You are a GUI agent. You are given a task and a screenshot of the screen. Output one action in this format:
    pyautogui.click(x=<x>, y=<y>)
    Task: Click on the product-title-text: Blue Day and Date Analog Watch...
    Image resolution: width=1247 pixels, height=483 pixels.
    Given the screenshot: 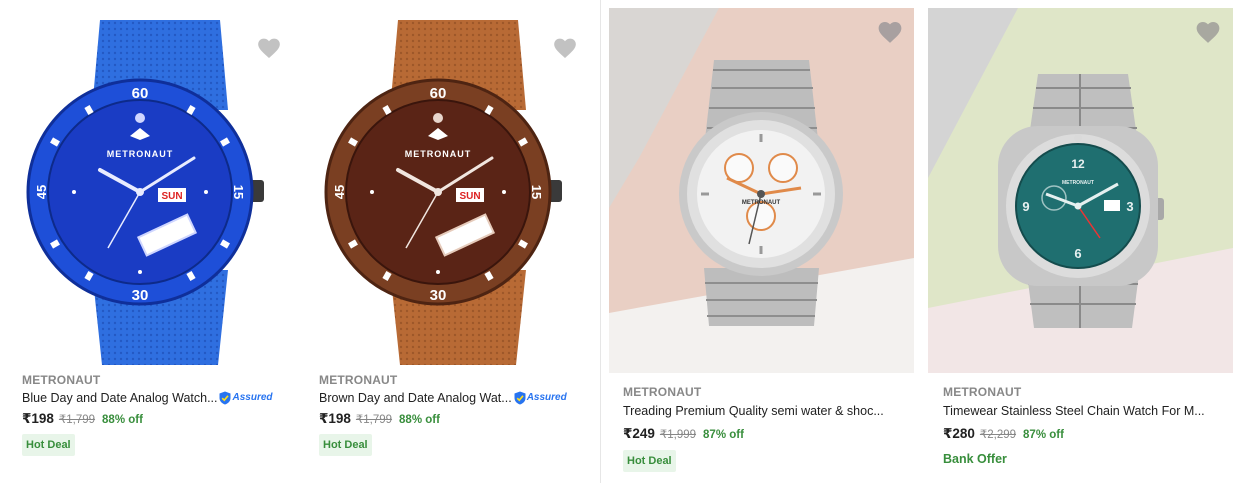 What is the action you would take?
    pyautogui.click(x=119, y=398)
    